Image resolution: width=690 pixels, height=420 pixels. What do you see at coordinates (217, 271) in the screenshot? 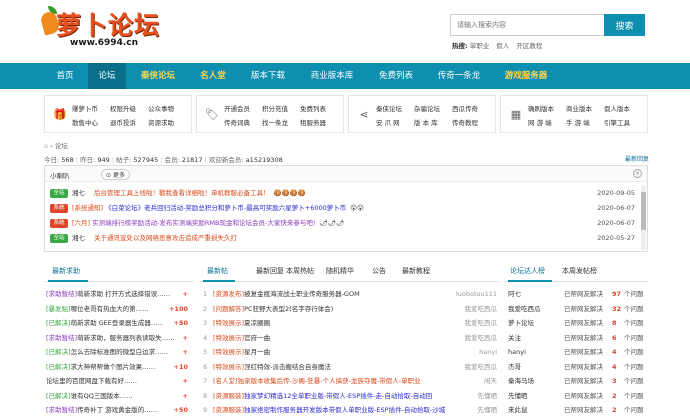
I see `tab-0: 最新帖` at bounding box center [217, 271].